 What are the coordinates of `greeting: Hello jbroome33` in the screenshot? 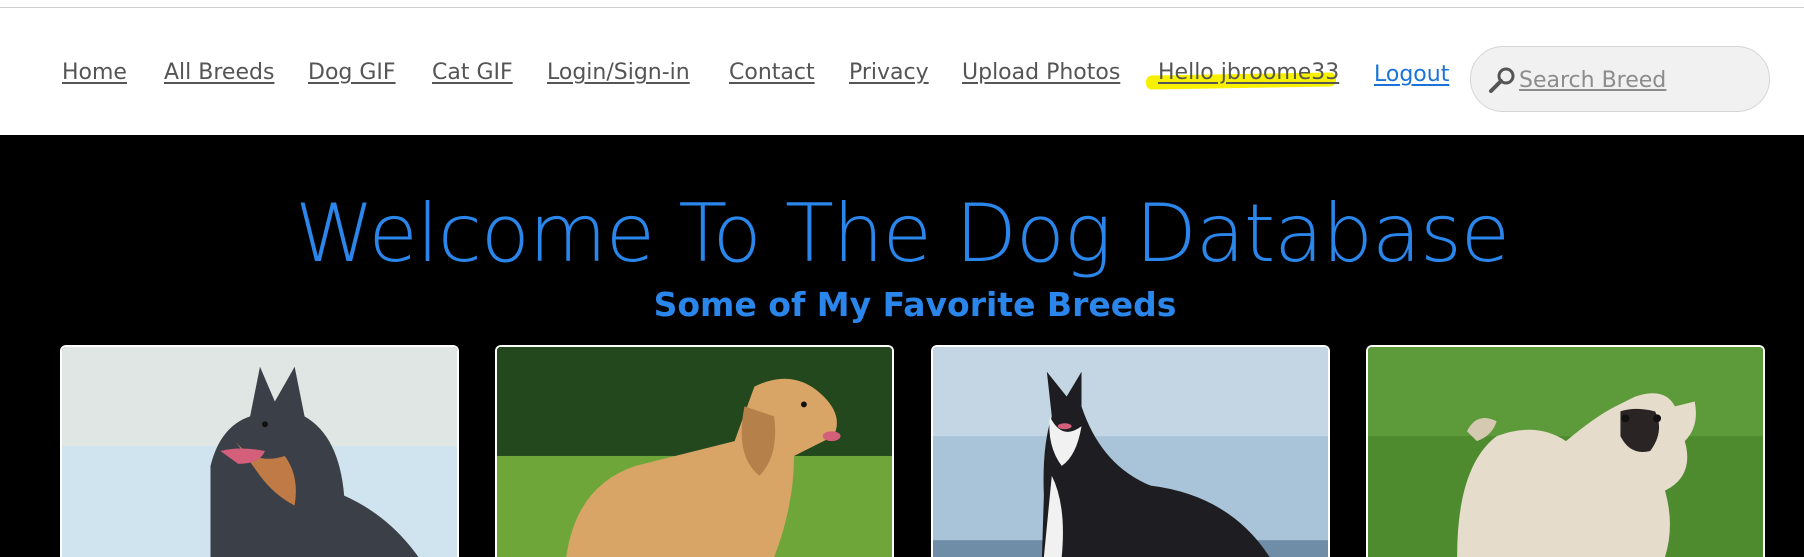 It's located at (1242, 76).